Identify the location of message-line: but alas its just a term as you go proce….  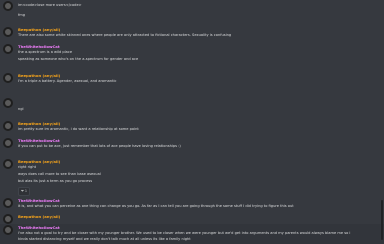
(55, 181).